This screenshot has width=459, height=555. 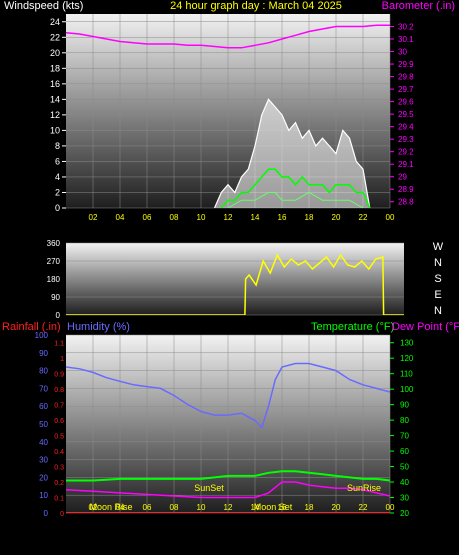 What do you see at coordinates (43, 442) in the screenshot?
I see `humidity-tick-label: 40` at bounding box center [43, 442].